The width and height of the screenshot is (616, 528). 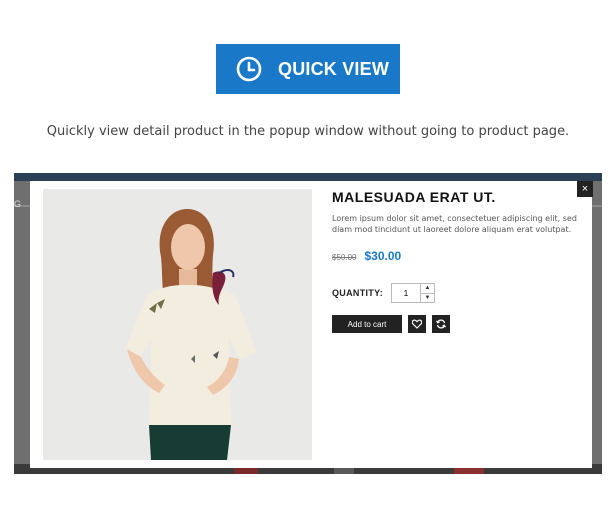 I want to click on action-row: Add to cart, so click(x=459, y=324).